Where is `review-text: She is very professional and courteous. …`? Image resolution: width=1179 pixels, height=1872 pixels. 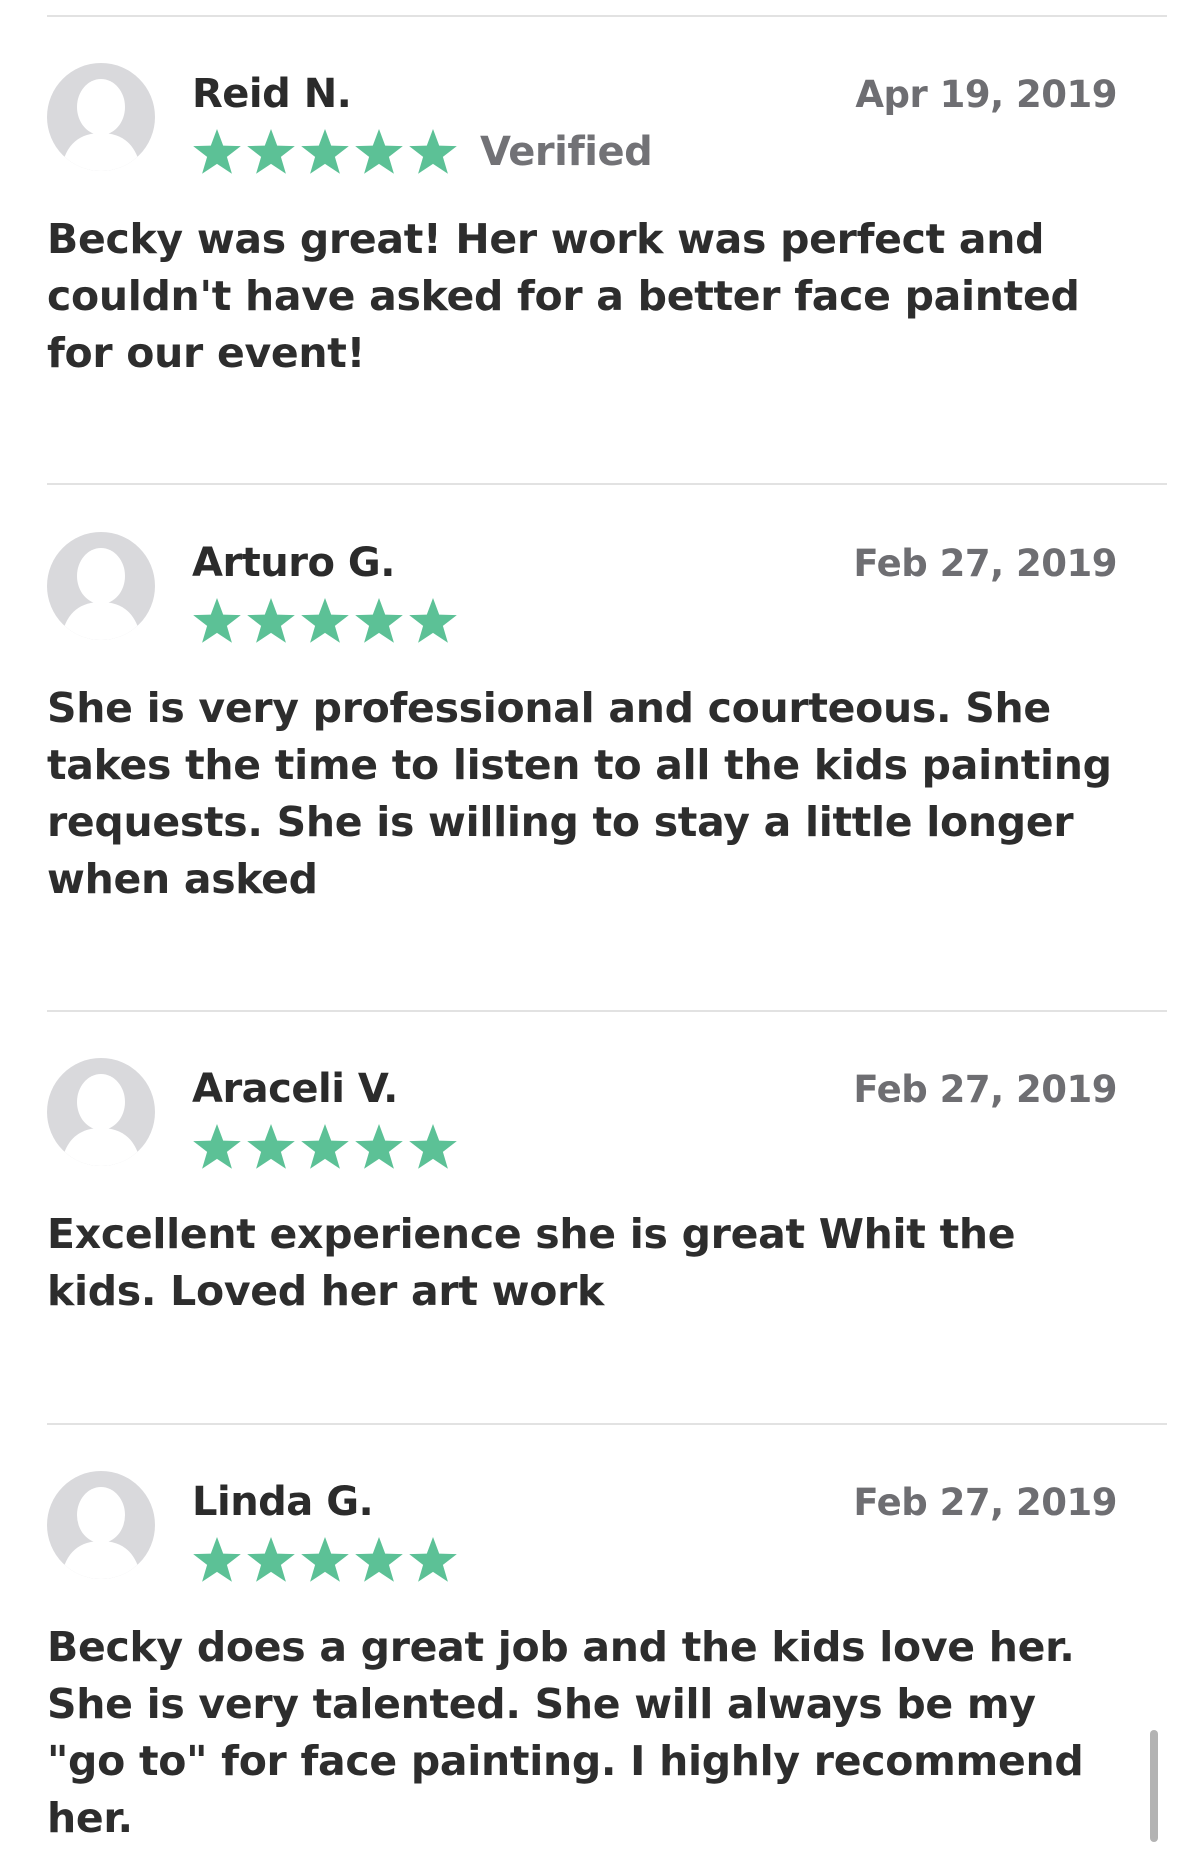 review-text: She is very professional and courteous. … is located at coordinates (579, 793).